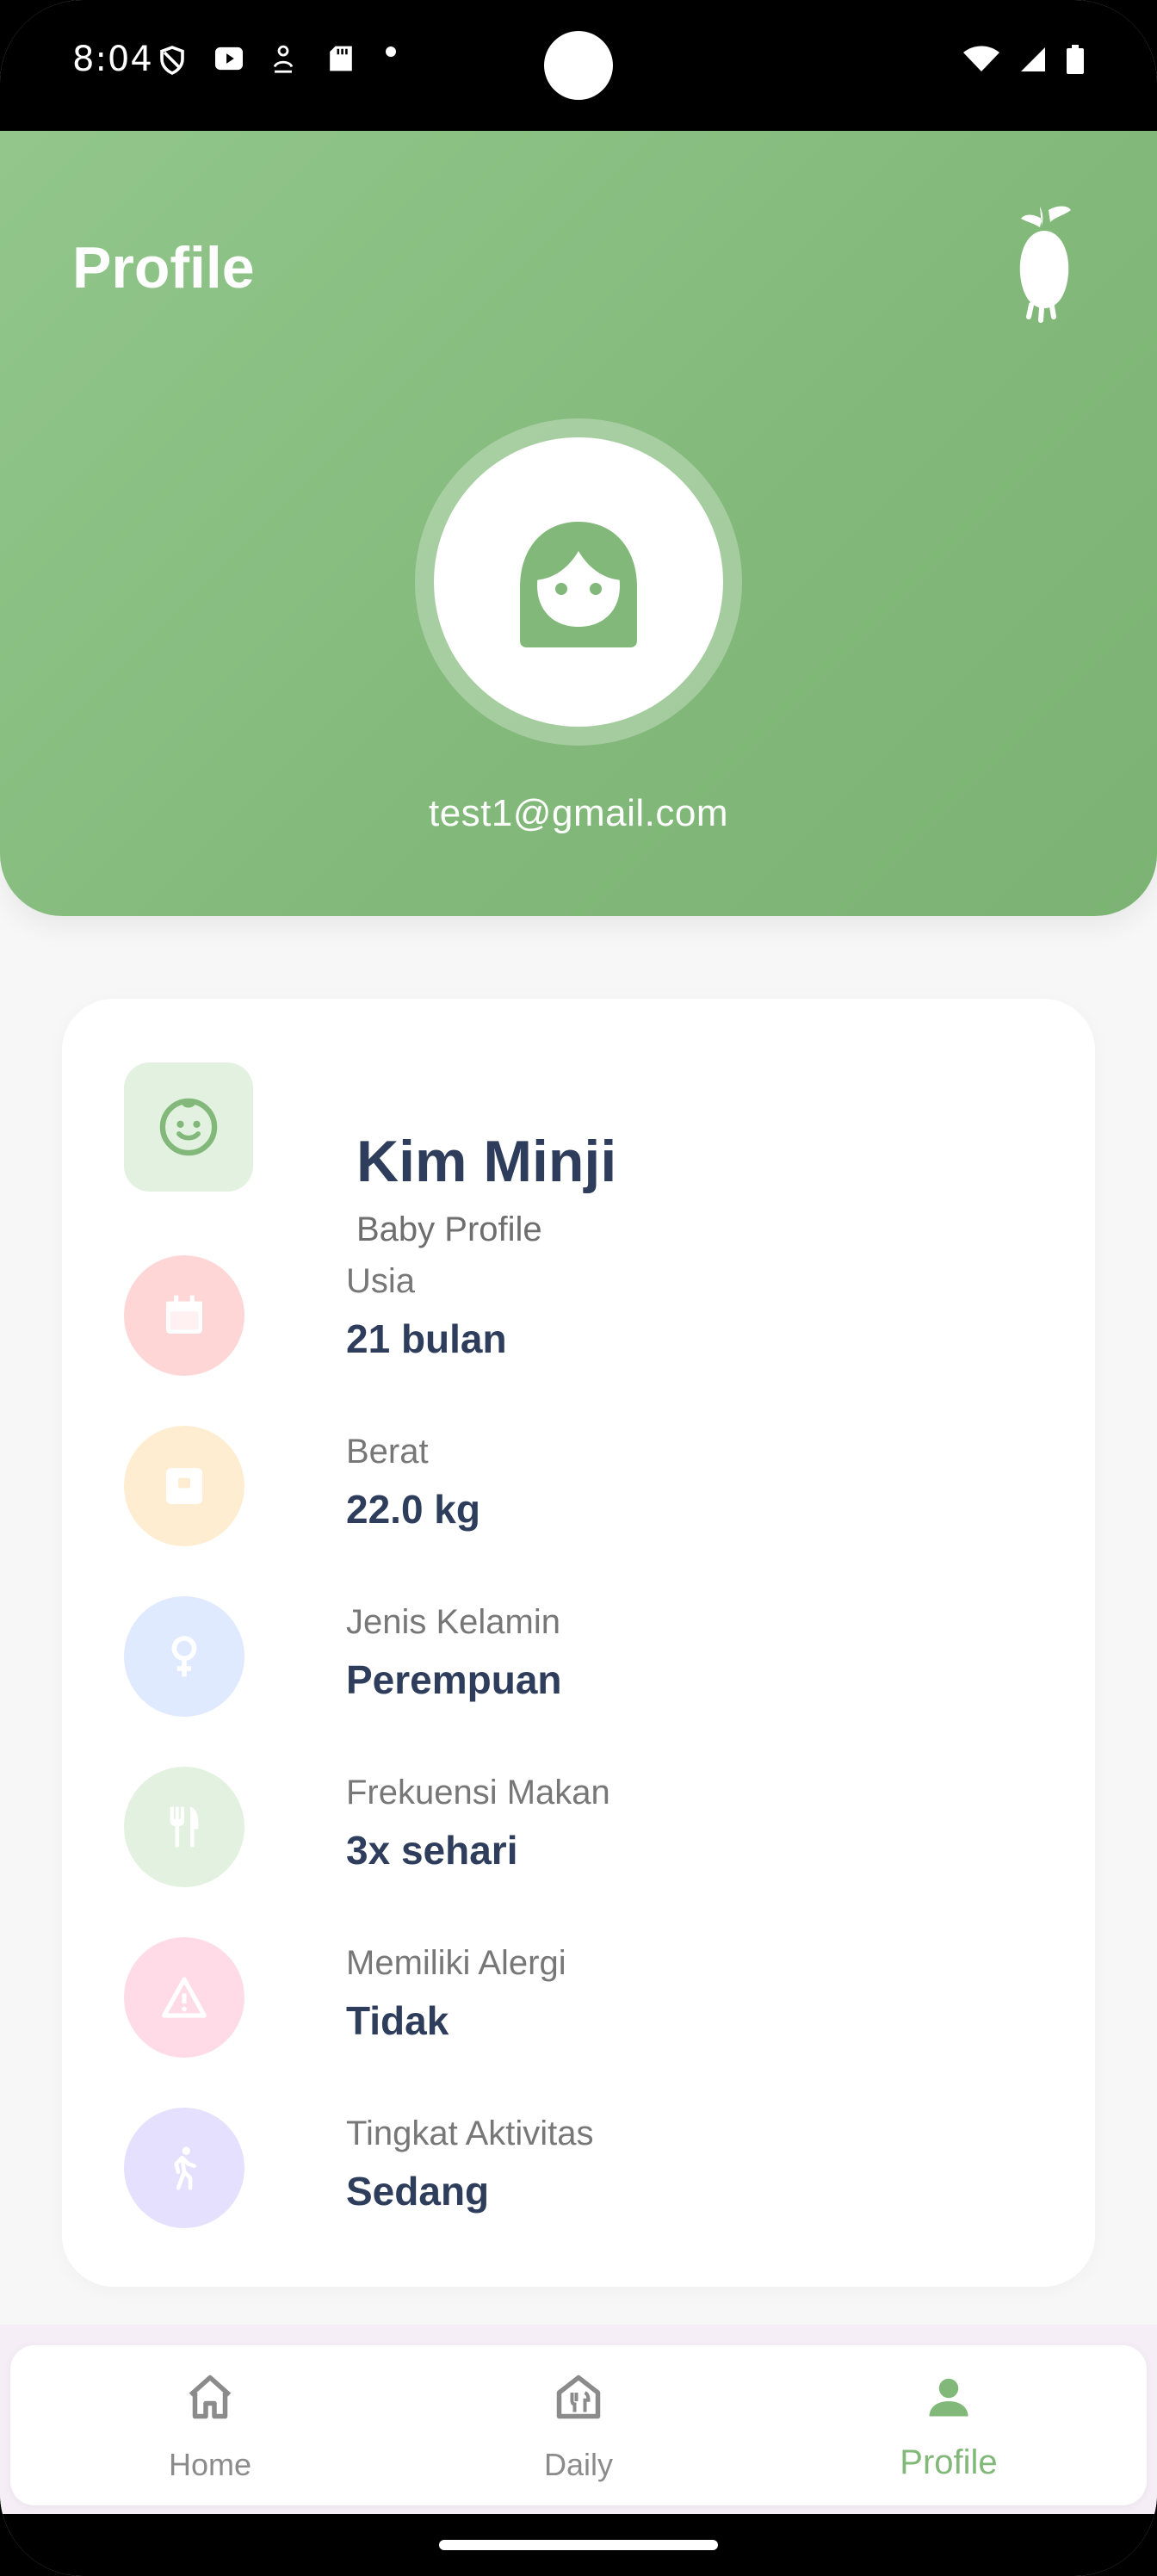 The width and height of the screenshot is (1157, 2576). I want to click on warning-icon, so click(185, 1997).